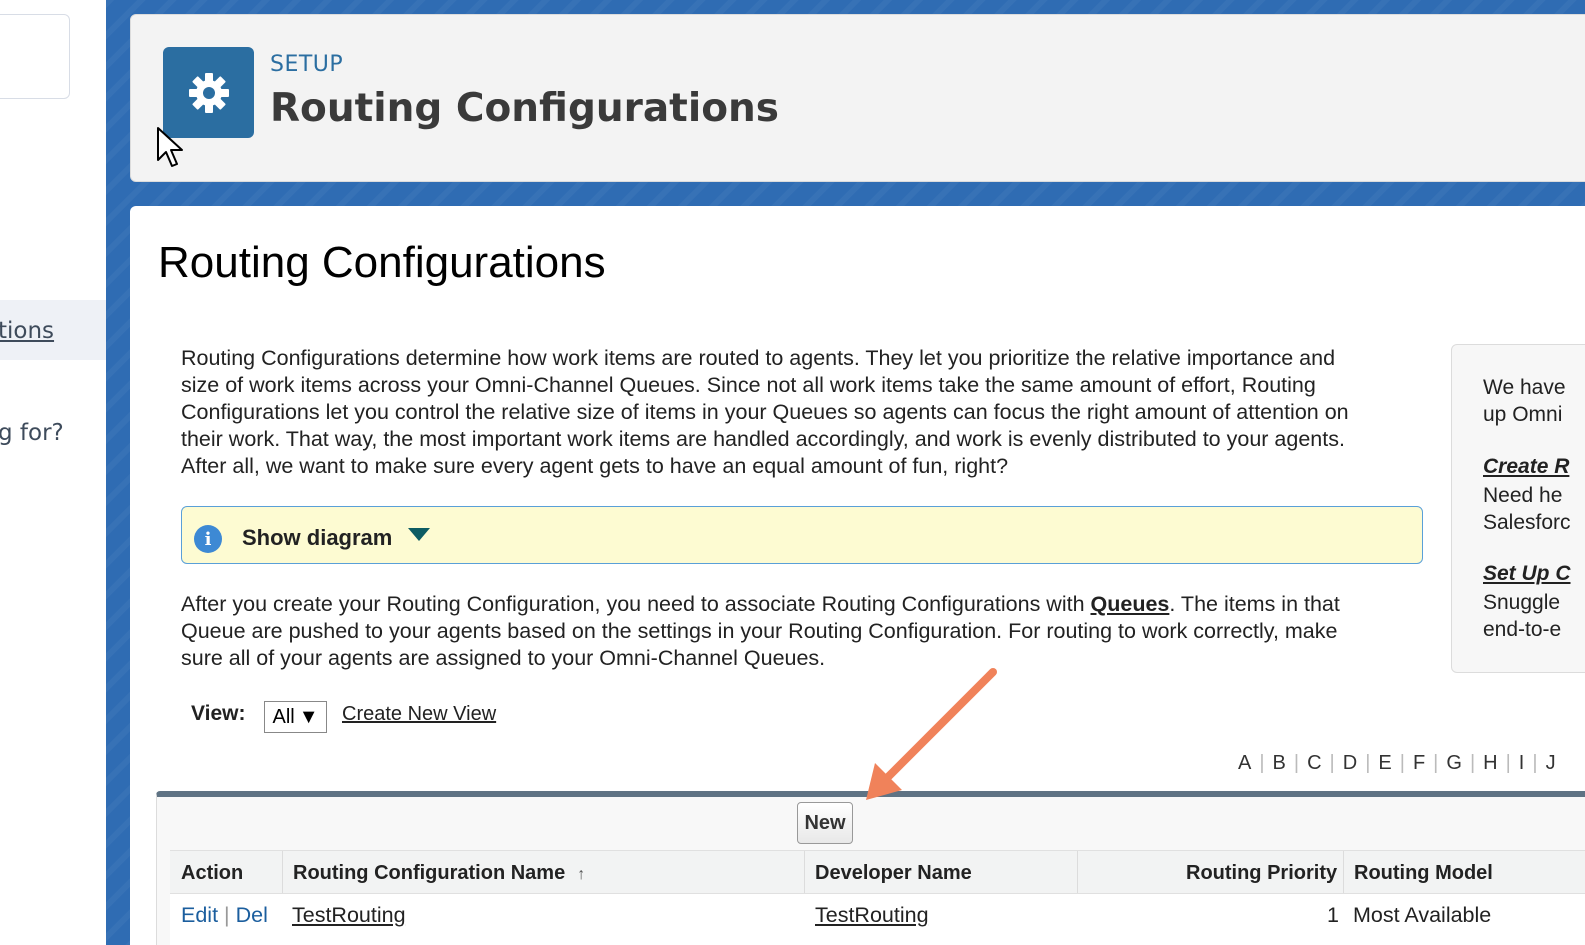 Image resolution: width=1585 pixels, height=945 pixels. Describe the element at coordinates (1522, 763) in the screenshot. I see `alpha-filter-letter: I` at that location.